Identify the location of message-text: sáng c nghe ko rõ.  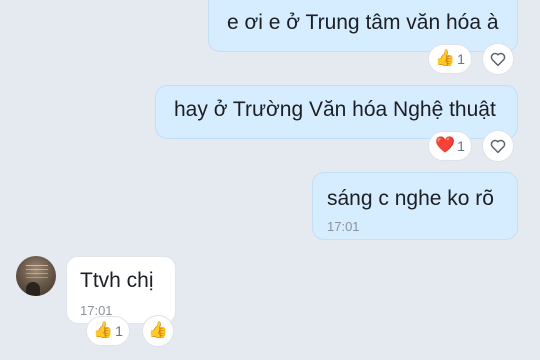
(410, 198).